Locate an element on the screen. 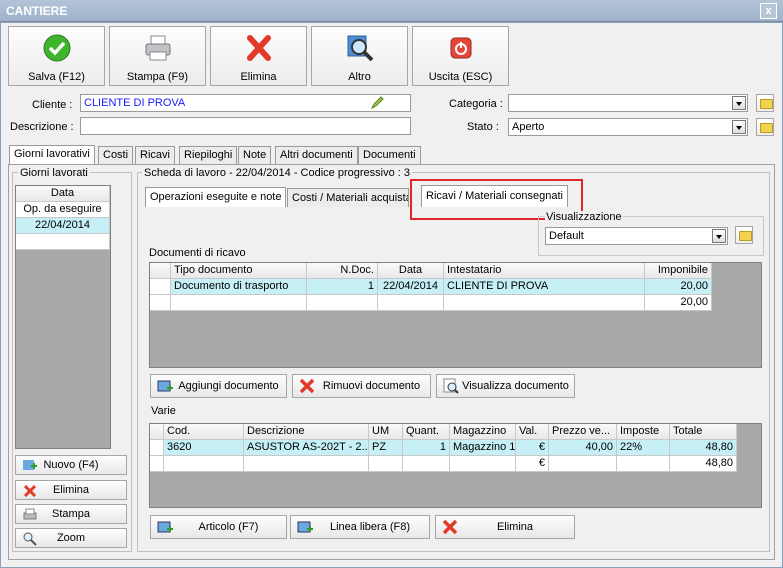 This screenshot has width=783, height=568. data-header: Data is located at coordinates (63, 194).